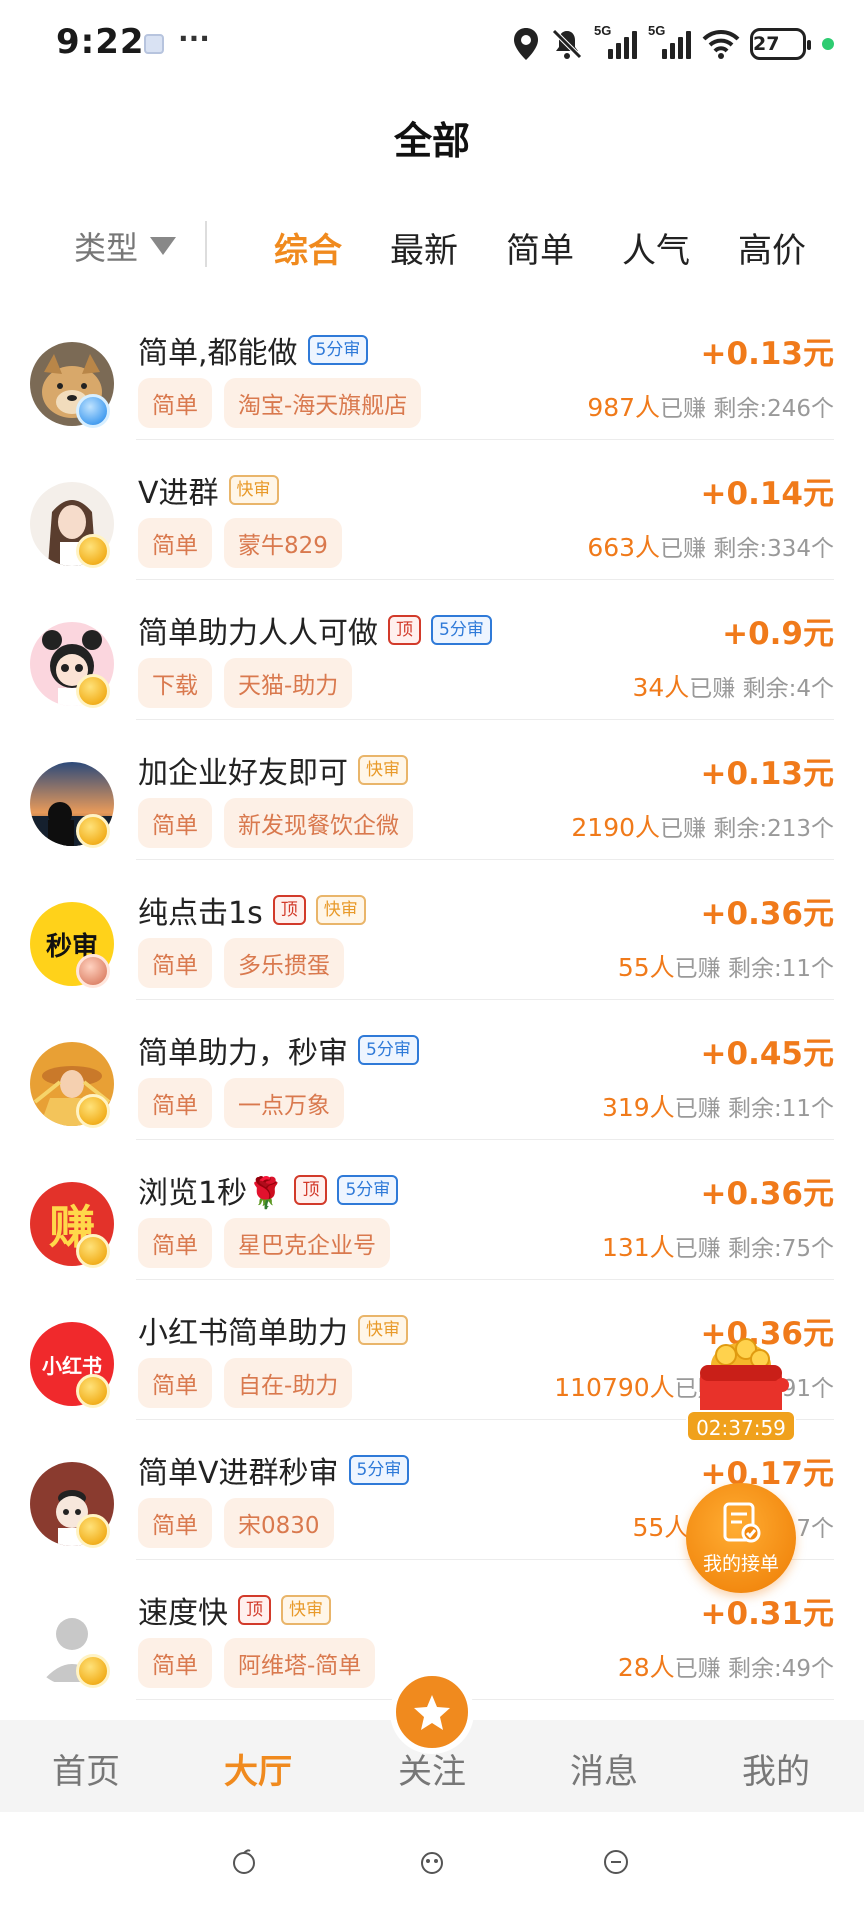 This screenshot has height=1920, width=864. Describe the element at coordinates (432, 1712) in the screenshot. I see `star-icon` at that location.